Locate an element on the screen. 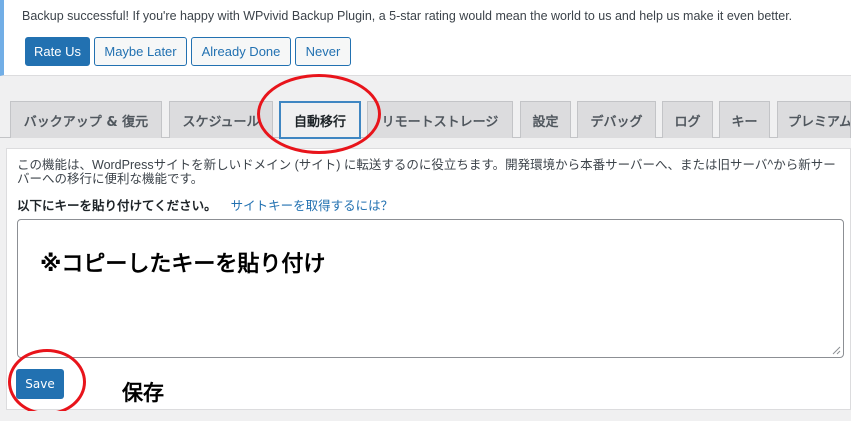 The height and width of the screenshot is (421, 851). save-button: Save is located at coordinates (40, 384).